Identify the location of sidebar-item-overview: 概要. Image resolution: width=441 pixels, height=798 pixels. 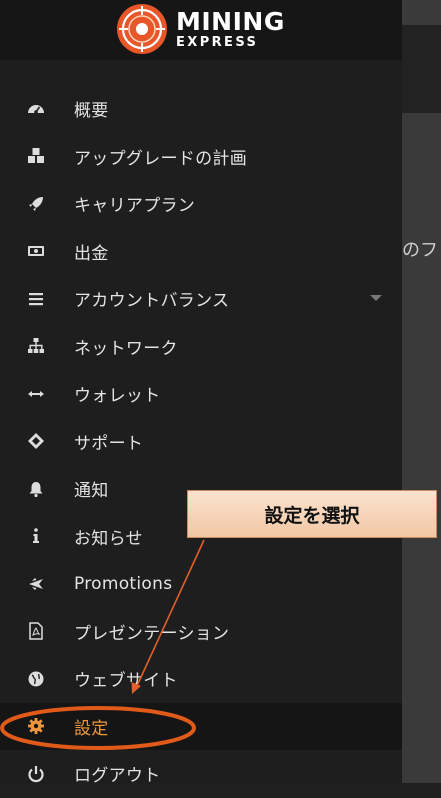
(201, 109).